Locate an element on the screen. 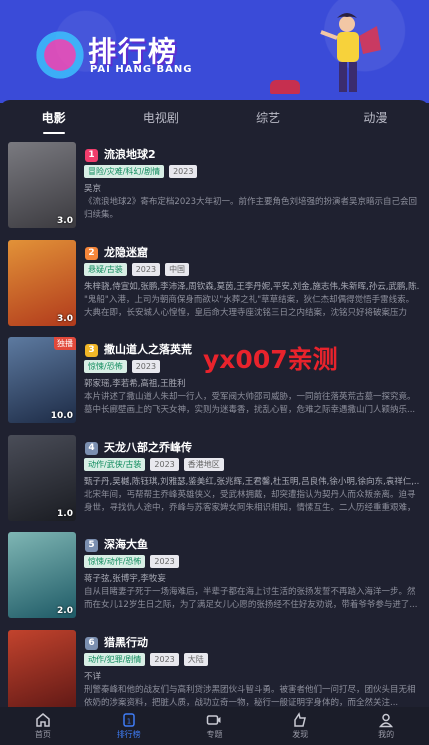  genre-chip: 惊悚/动作/恐怖 is located at coordinates (115, 561).